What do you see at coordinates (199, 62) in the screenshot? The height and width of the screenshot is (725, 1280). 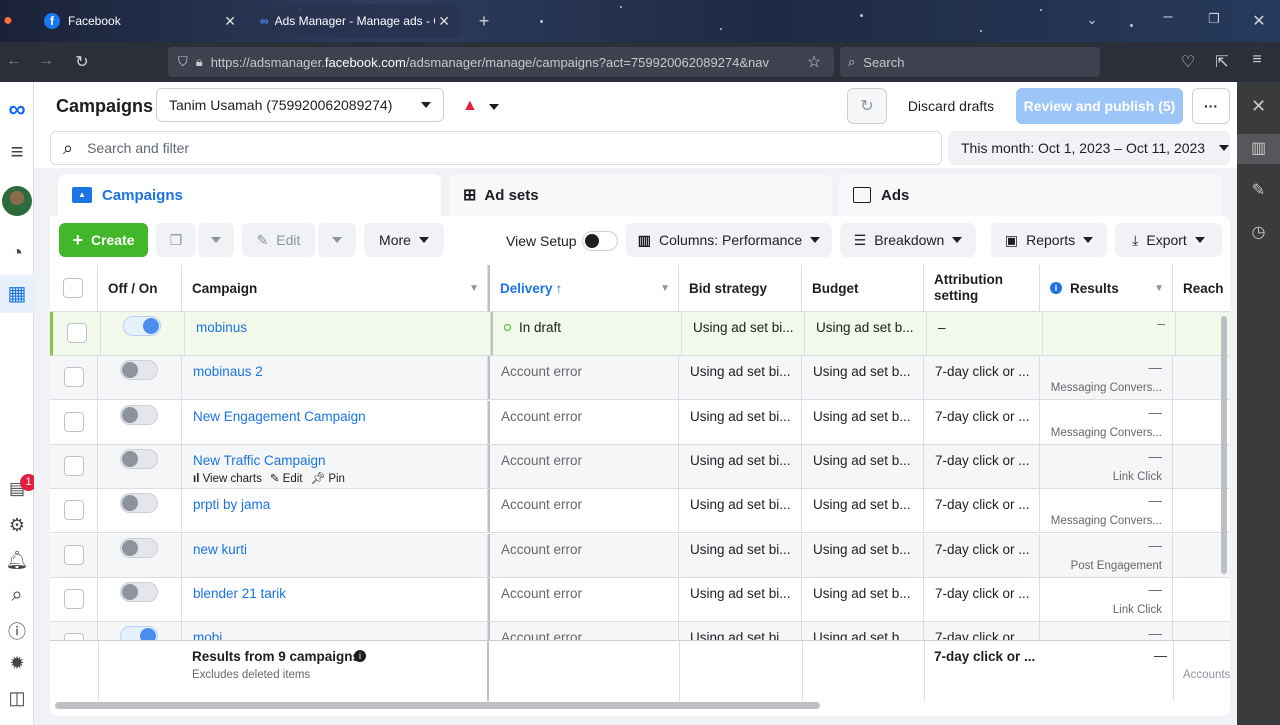 I see `lock-icon: 🔒︎` at bounding box center [199, 62].